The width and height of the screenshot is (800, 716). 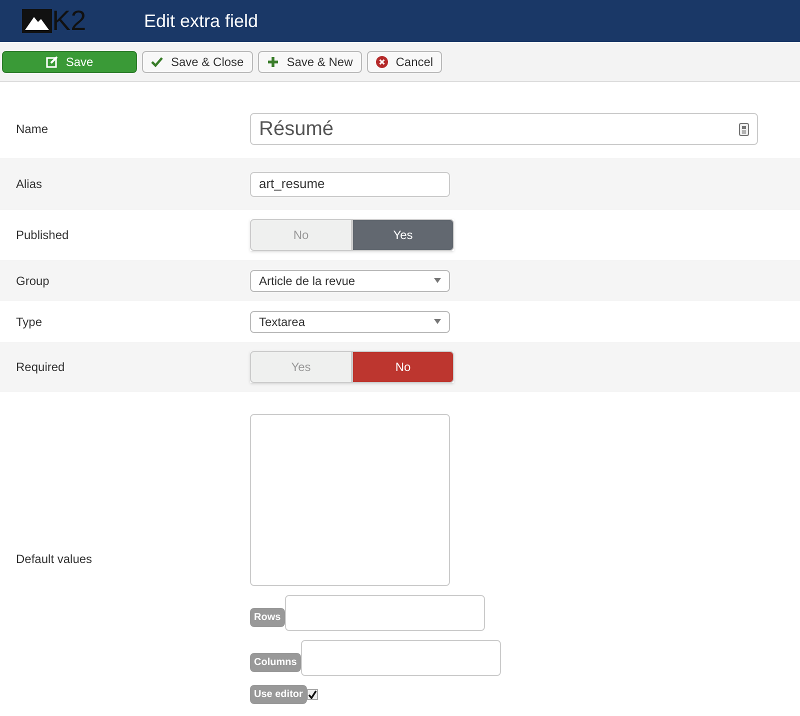 What do you see at coordinates (310, 61) in the screenshot?
I see `toolbar-button: Save & New` at bounding box center [310, 61].